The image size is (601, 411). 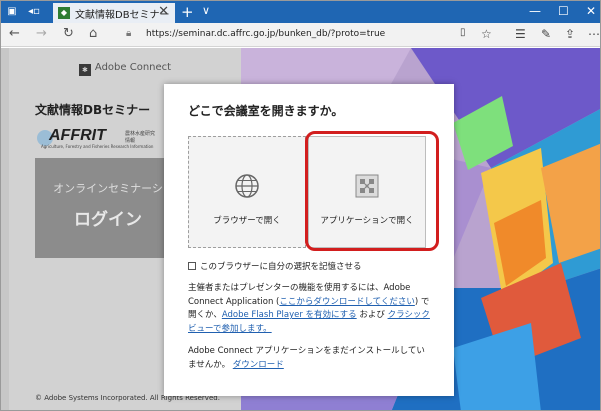 I want to click on adobe-connect-label: Adobe Connect, so click(x=133, y=67).